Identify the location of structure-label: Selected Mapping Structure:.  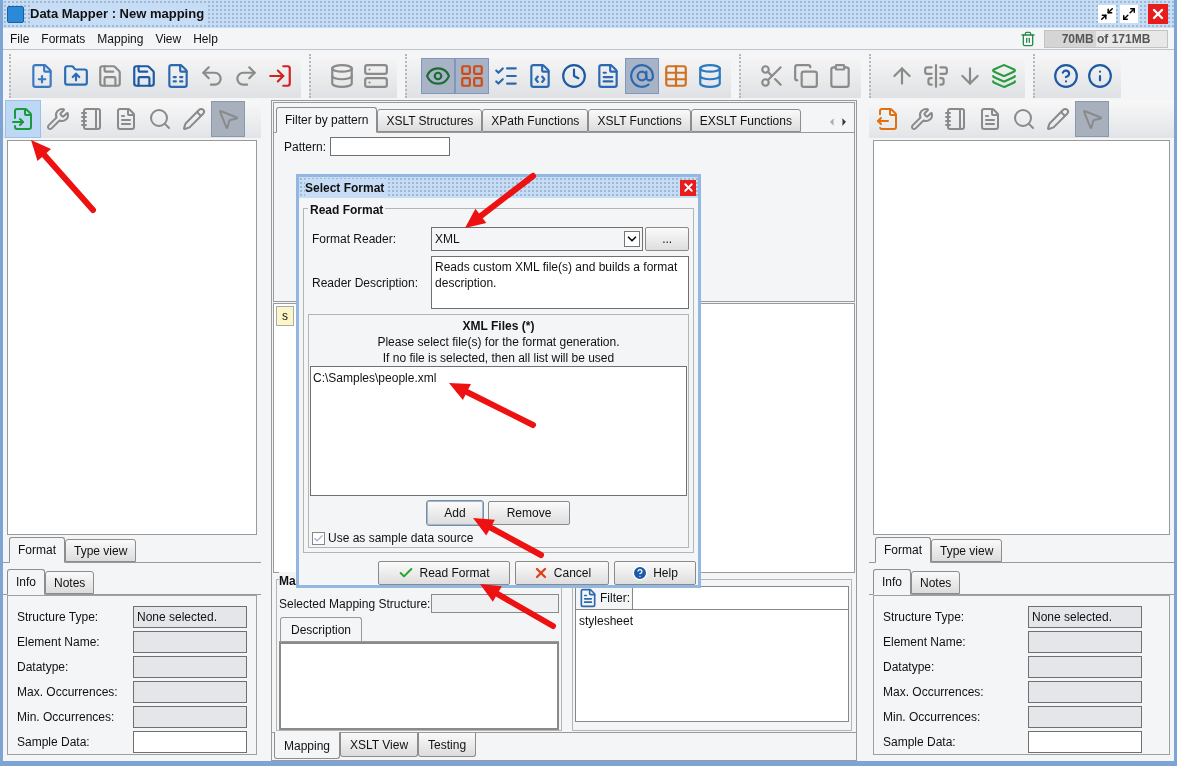
(355, 604).